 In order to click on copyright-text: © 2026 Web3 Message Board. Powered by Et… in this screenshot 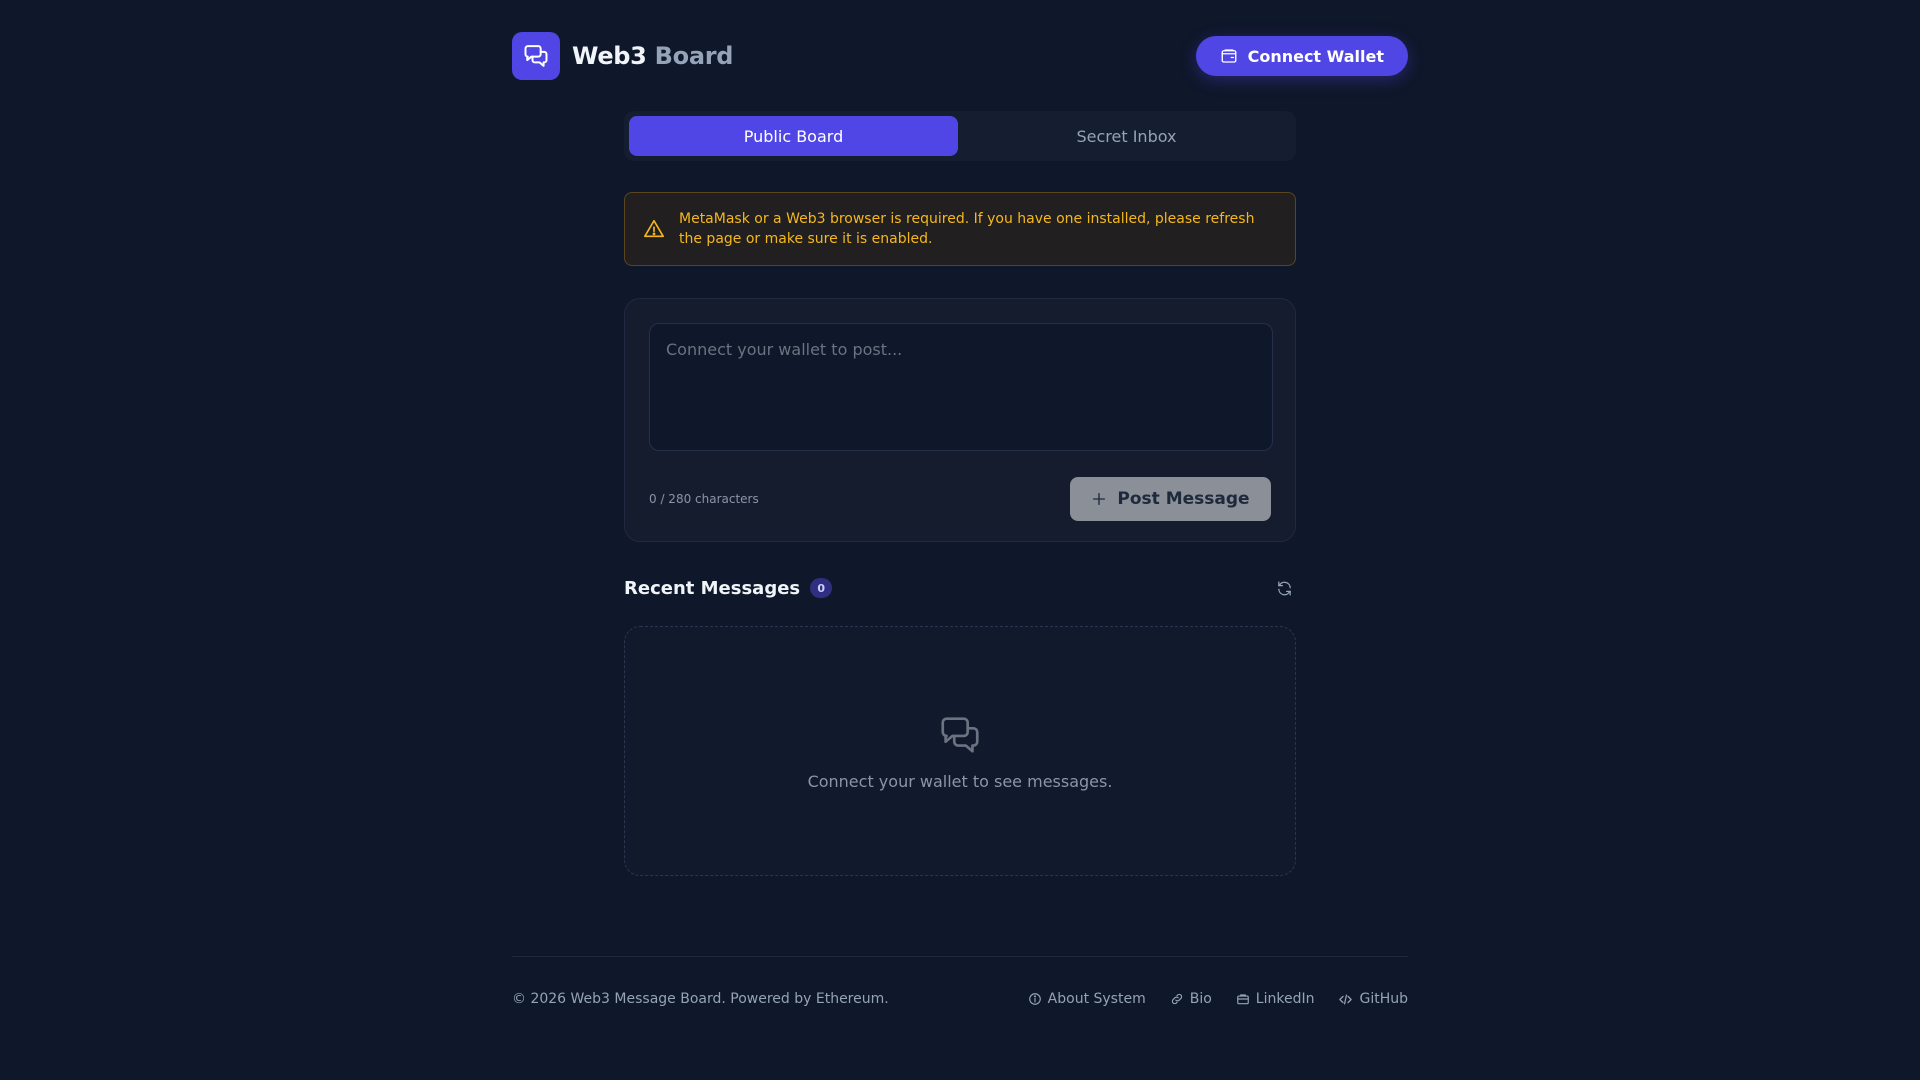, I will do `click(700, 999)`.